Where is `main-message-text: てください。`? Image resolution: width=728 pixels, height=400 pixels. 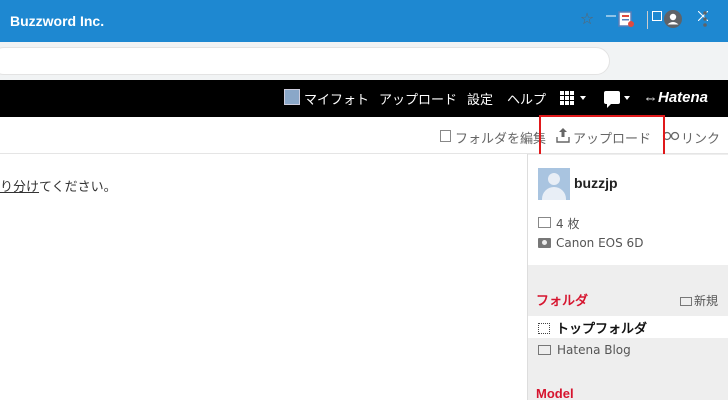 main-message-text: てください。 is located at coordinates (78, 187).